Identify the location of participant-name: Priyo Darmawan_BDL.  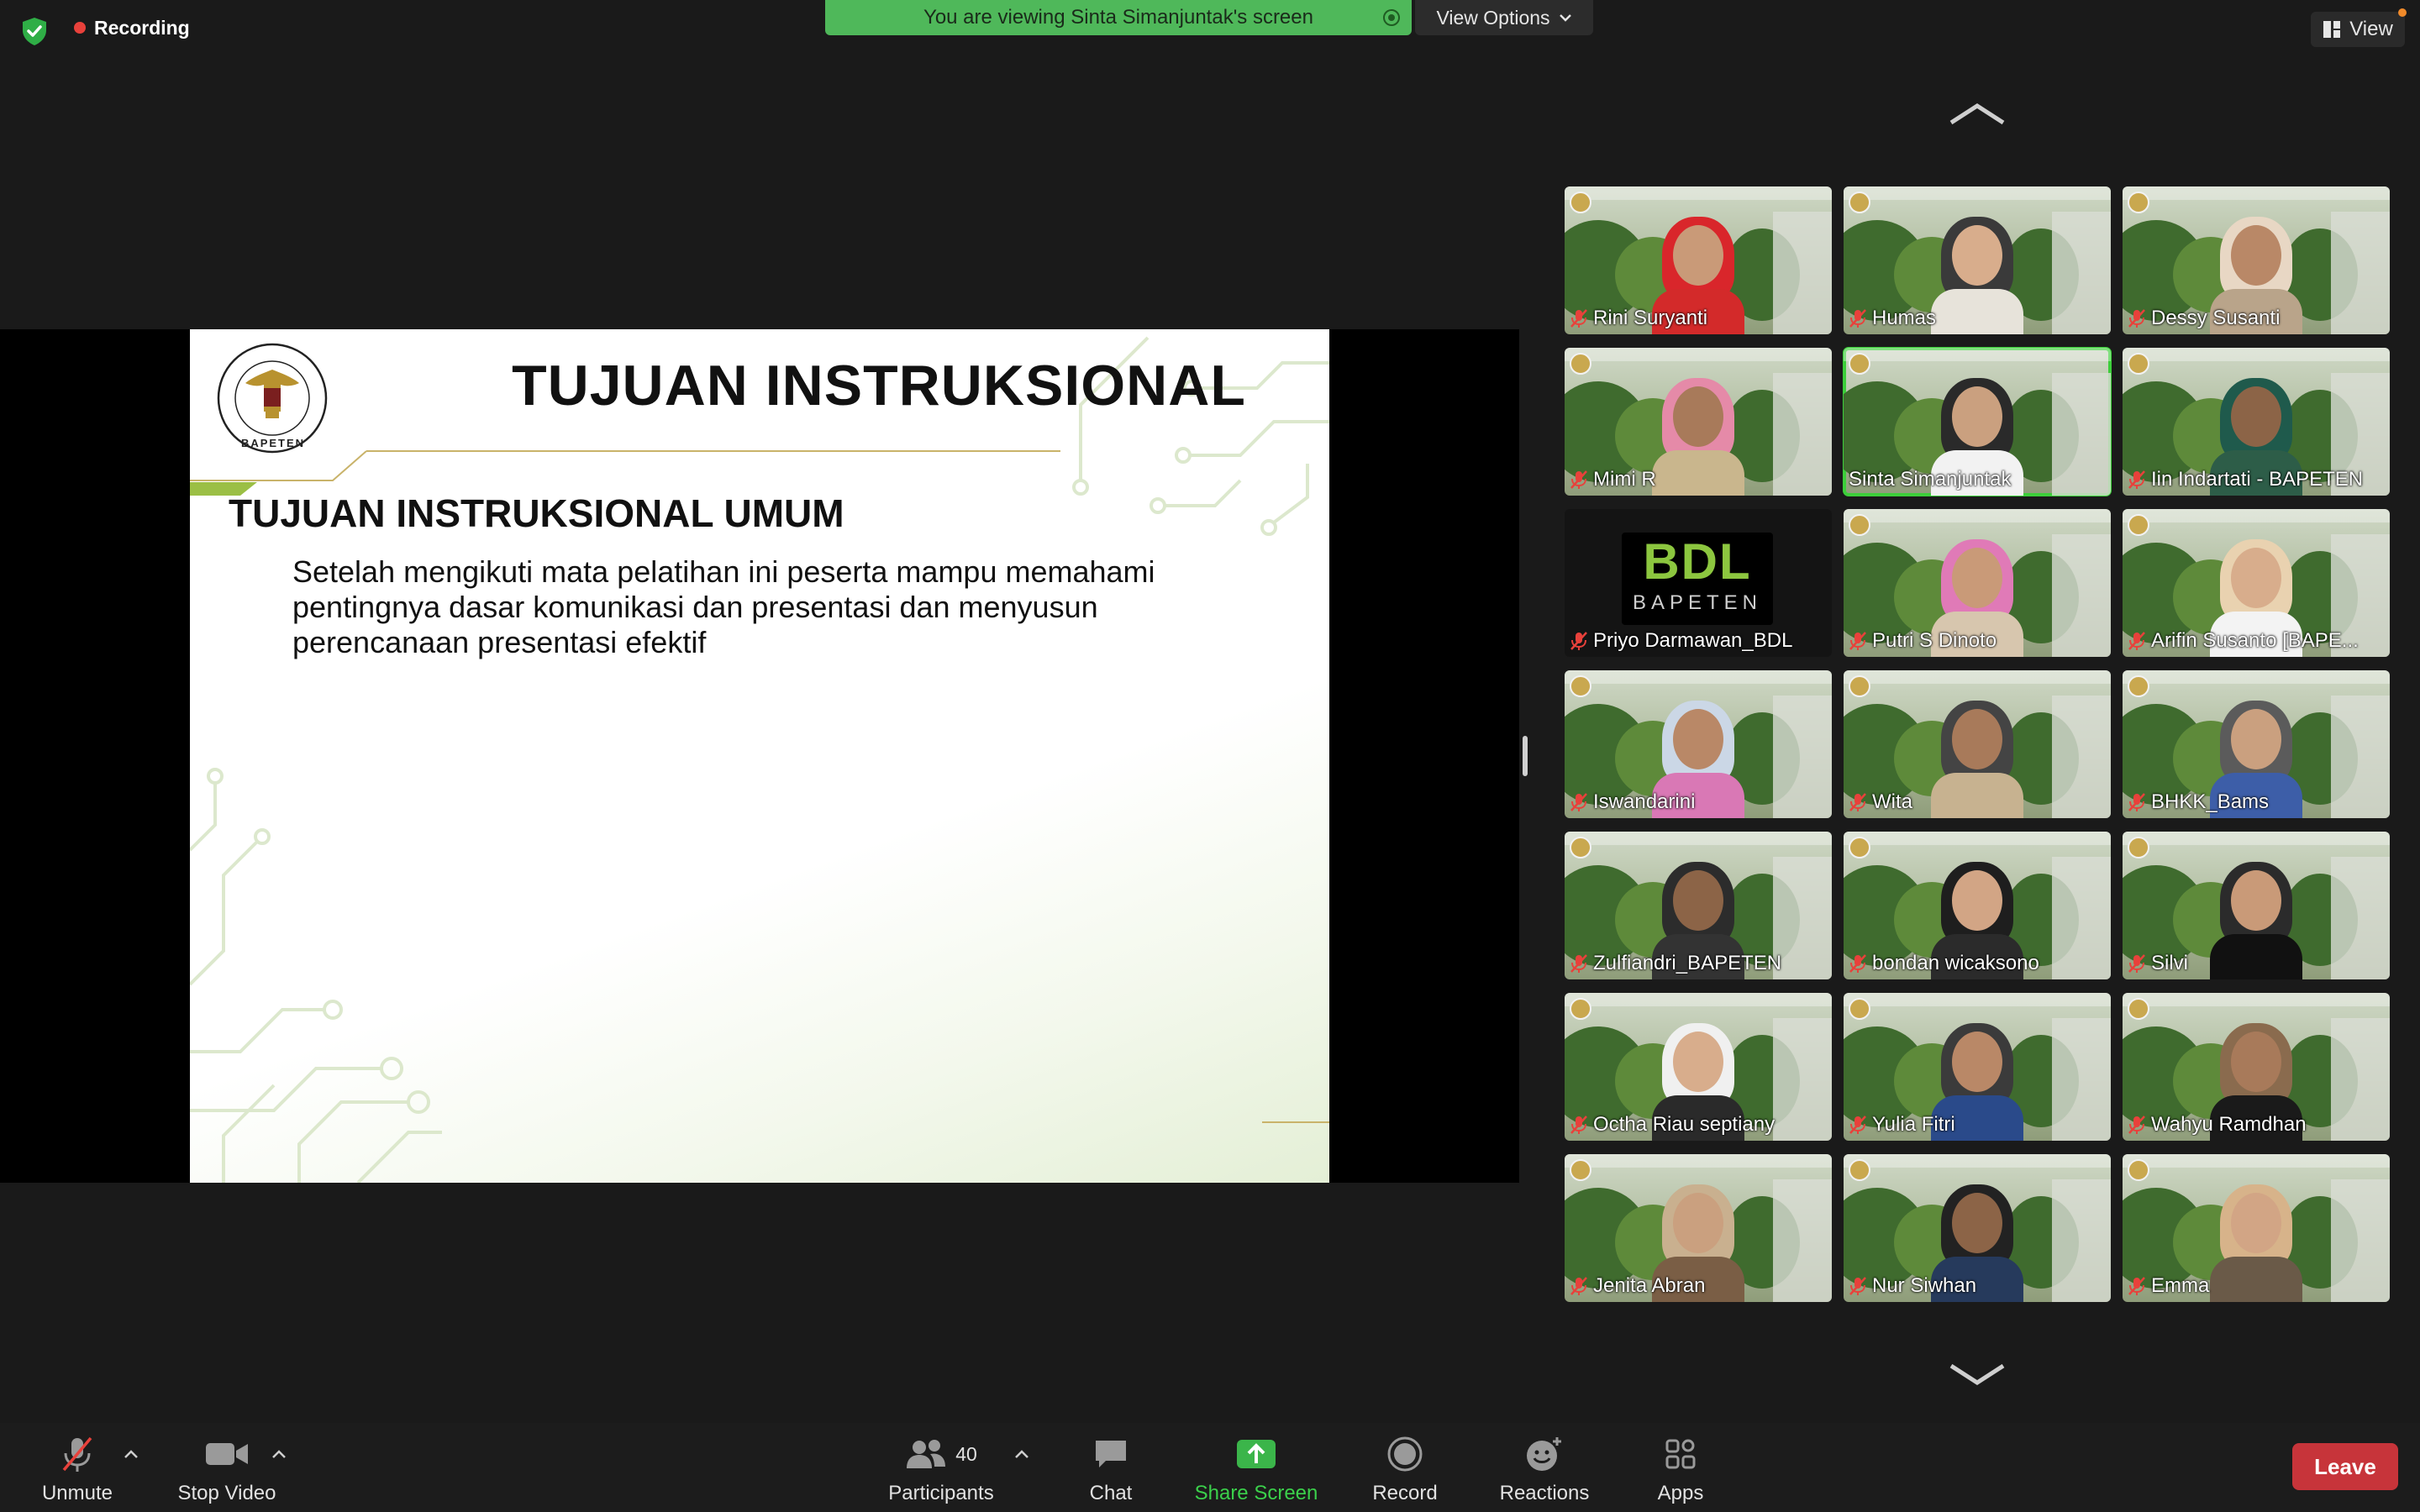
(1693, 641).